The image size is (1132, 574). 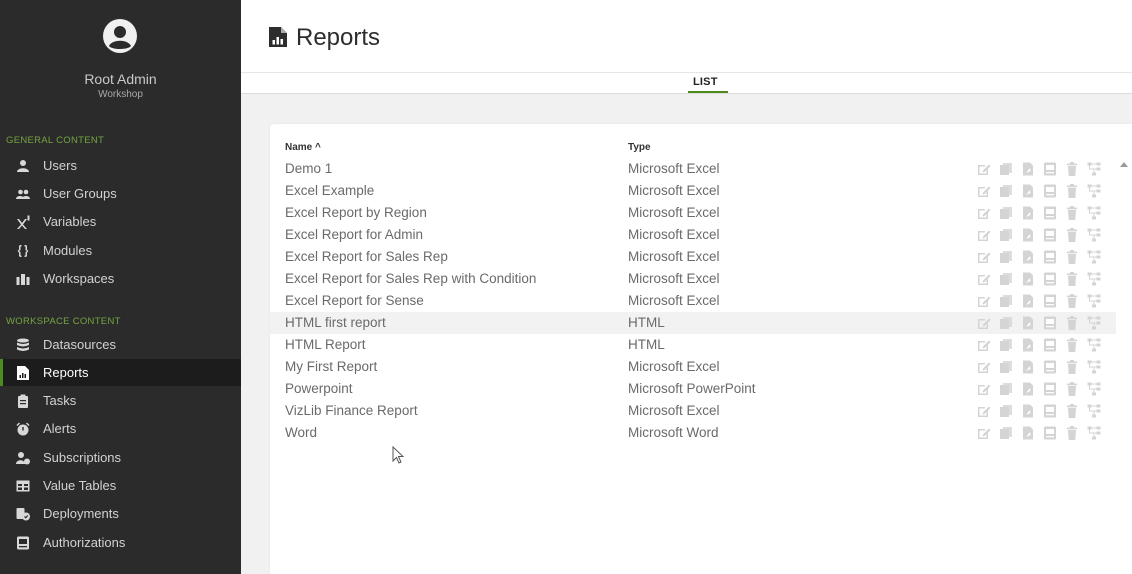 I want to click on sidebar-item-modules: Modules, so click(x=120, y=250).